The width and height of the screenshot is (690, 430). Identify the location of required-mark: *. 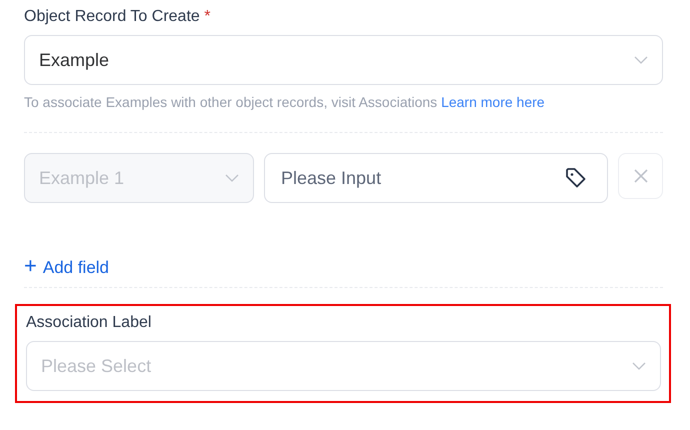
(207, 16).